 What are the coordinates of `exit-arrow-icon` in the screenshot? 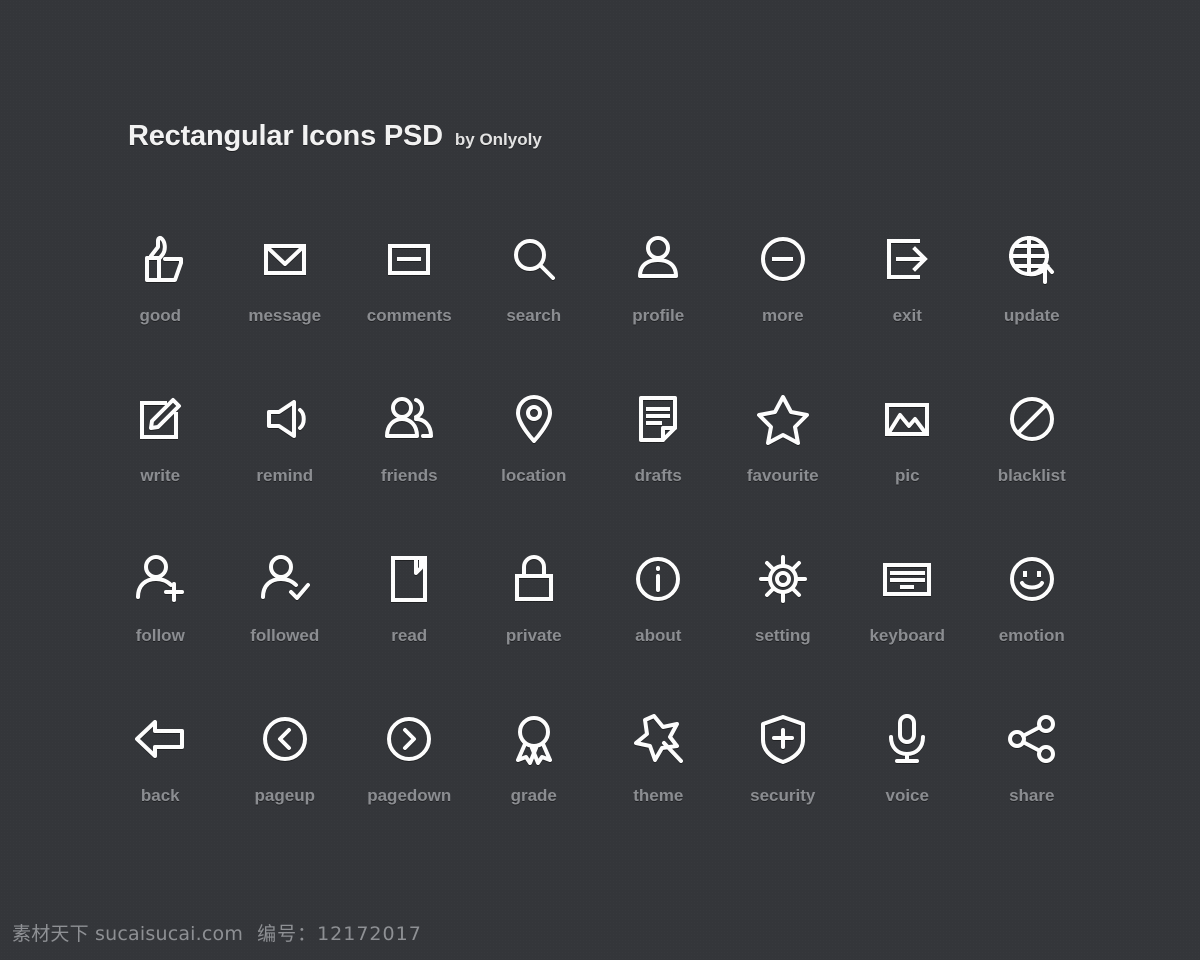 It's located at (907, 259).